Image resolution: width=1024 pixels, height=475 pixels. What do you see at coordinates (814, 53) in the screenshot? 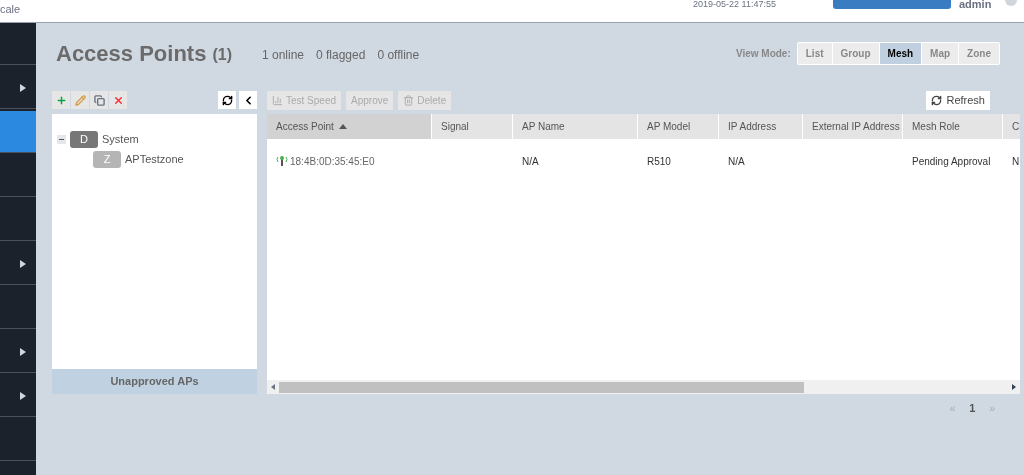
I see `view-mode-tab: List` at bounding box center [814, 53].